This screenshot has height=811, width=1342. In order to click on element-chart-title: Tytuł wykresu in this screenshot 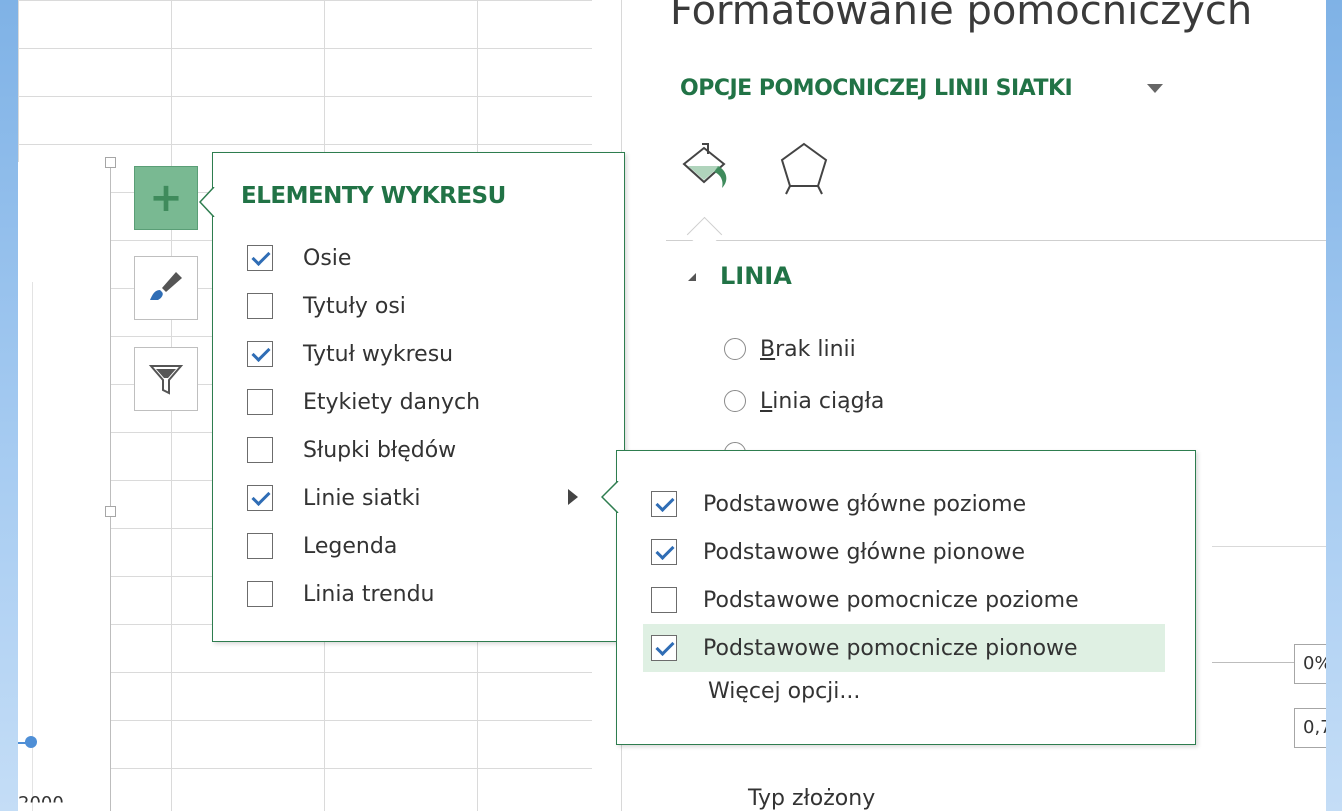, I will do `click(350, 354)`.